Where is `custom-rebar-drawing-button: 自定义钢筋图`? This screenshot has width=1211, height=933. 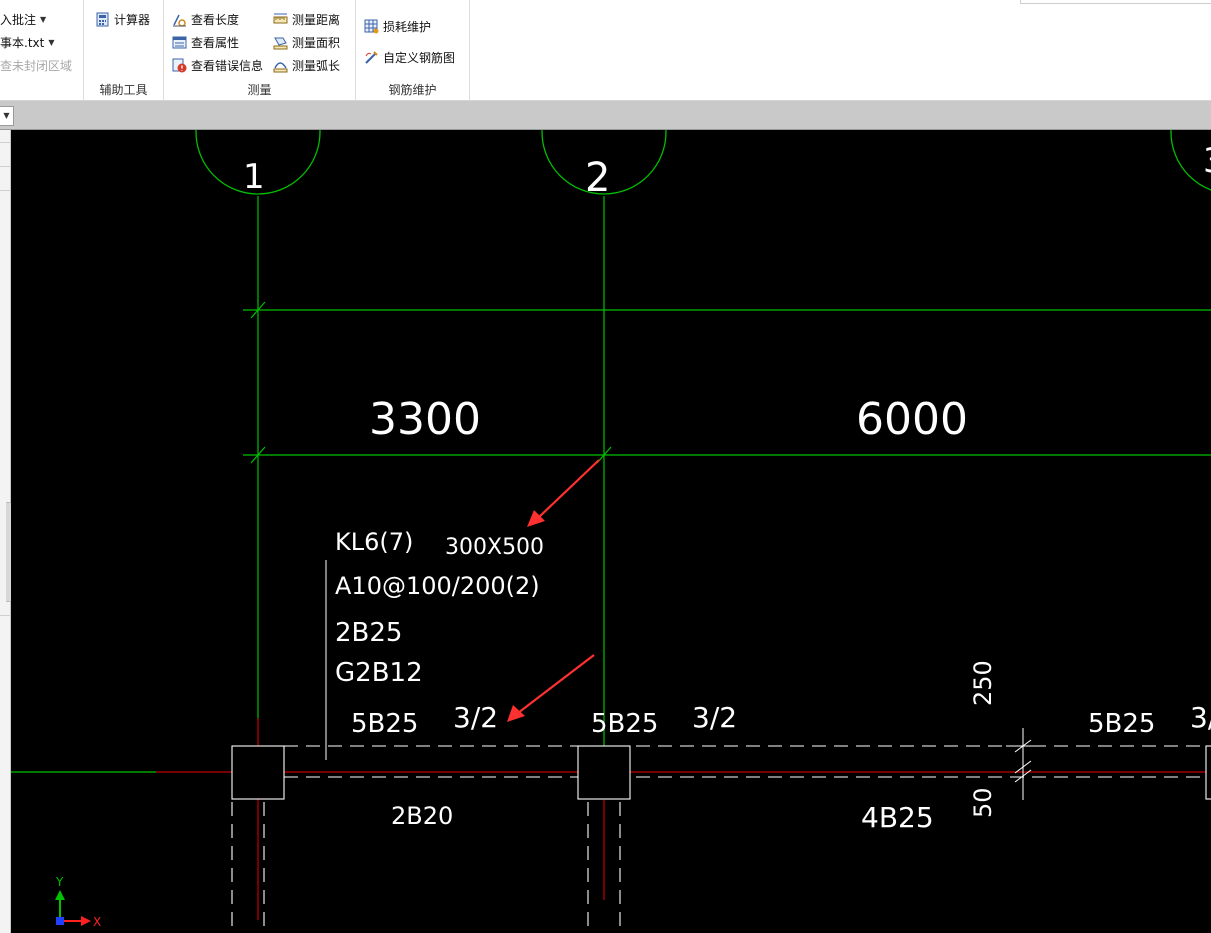
custom-rebar-drawing-button: 自定义钢筋图 is located at coordinates (409, 57).